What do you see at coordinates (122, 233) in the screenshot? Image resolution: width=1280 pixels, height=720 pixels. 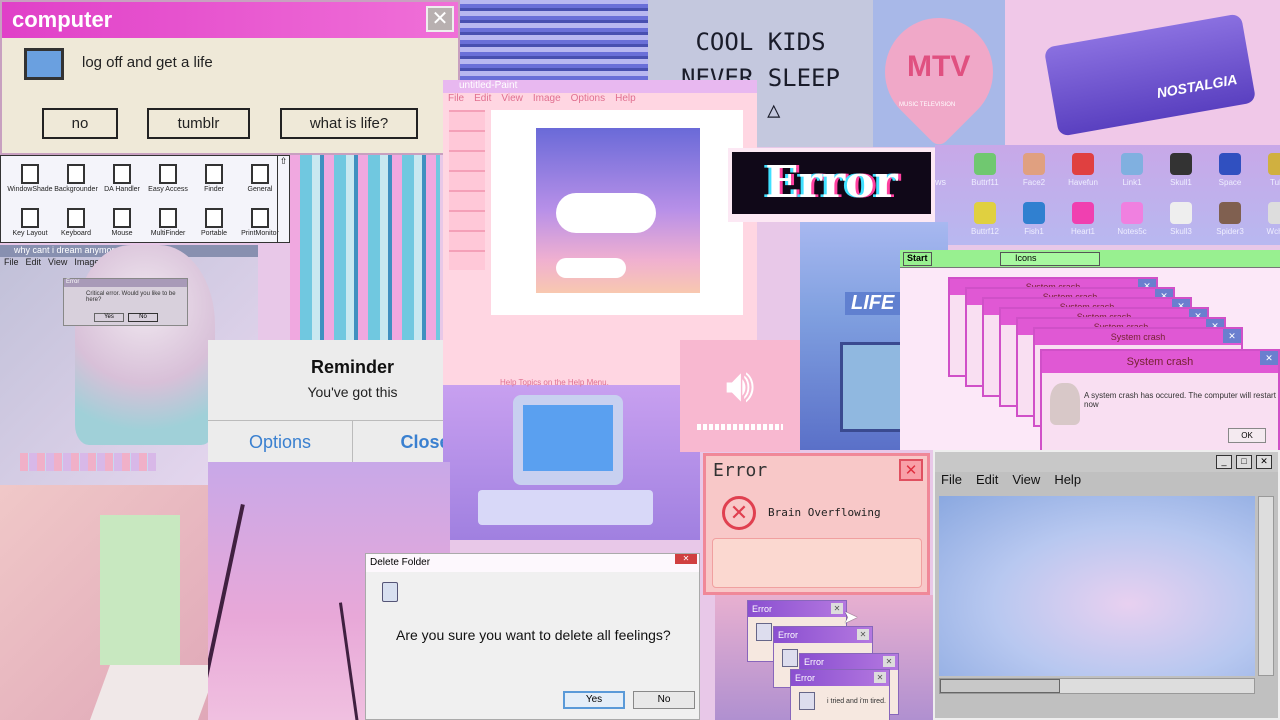 I see `control-panel-label: Mouse` at bounding box center [122, 233].